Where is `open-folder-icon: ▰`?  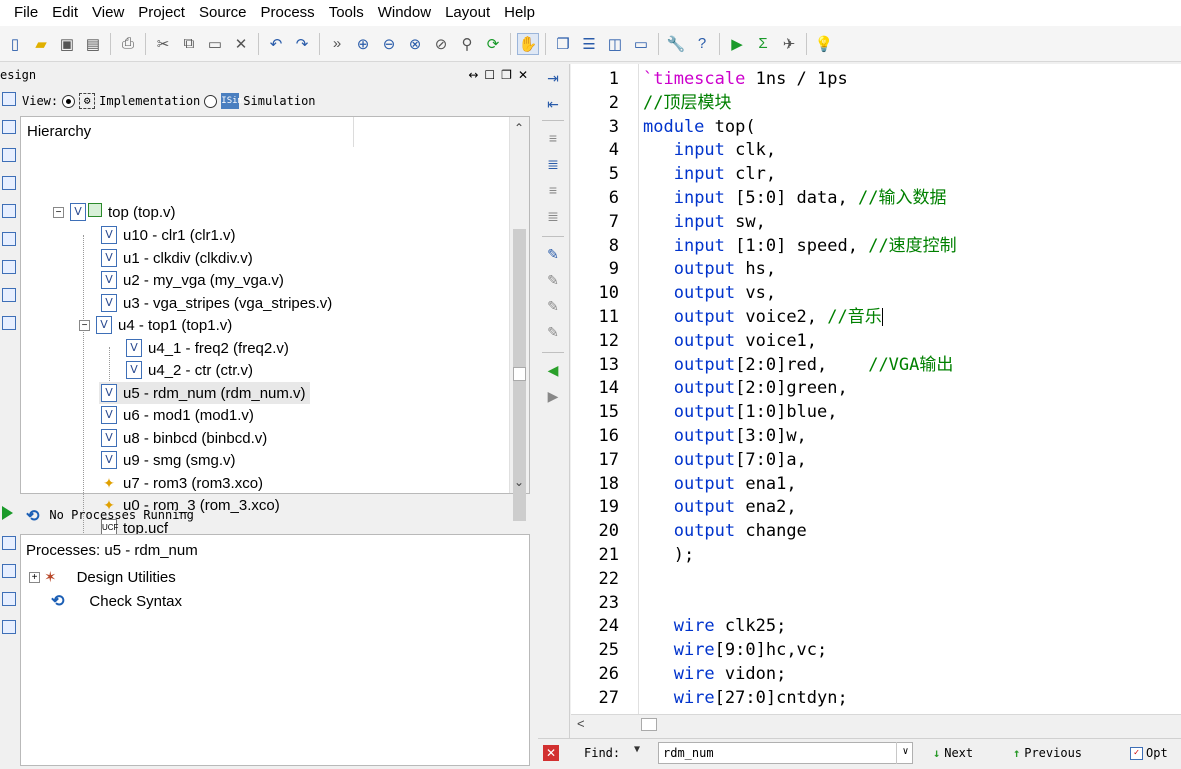 open-folder-icon: ▰ is located at coordinates (41, 44).